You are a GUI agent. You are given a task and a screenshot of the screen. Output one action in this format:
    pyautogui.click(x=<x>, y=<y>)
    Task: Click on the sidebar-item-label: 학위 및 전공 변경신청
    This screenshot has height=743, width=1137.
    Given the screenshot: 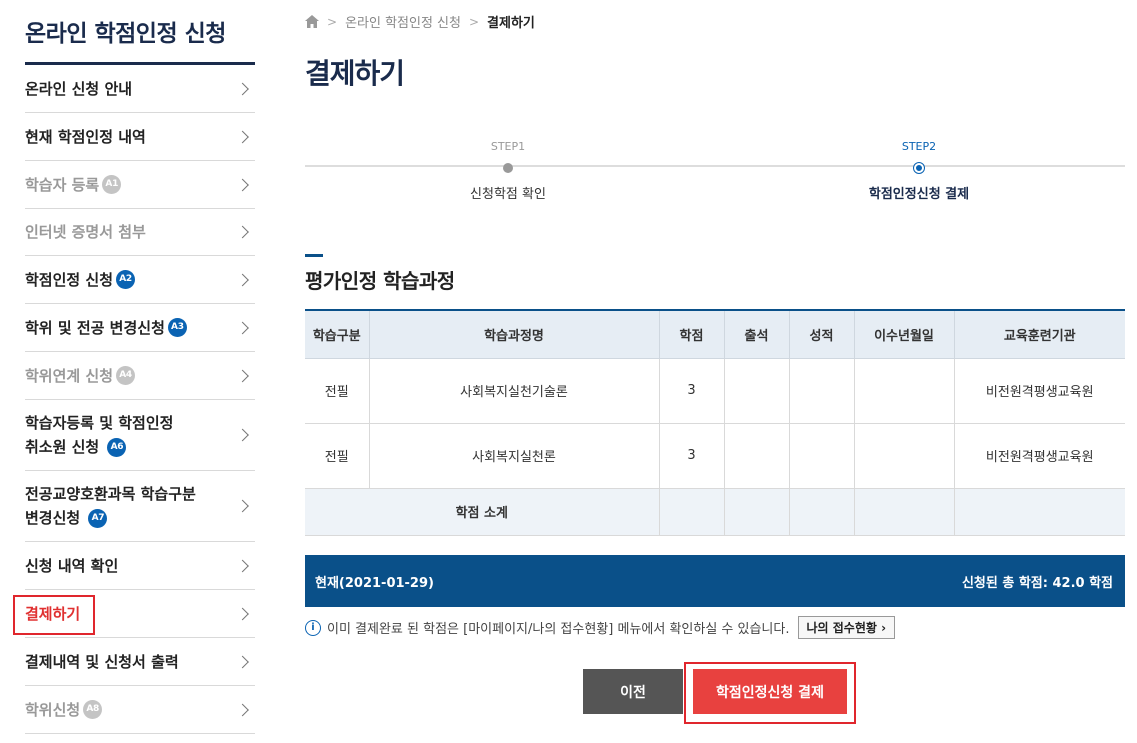 What is the action you would take?
    pyautogui.click(x=95, y=327)
    